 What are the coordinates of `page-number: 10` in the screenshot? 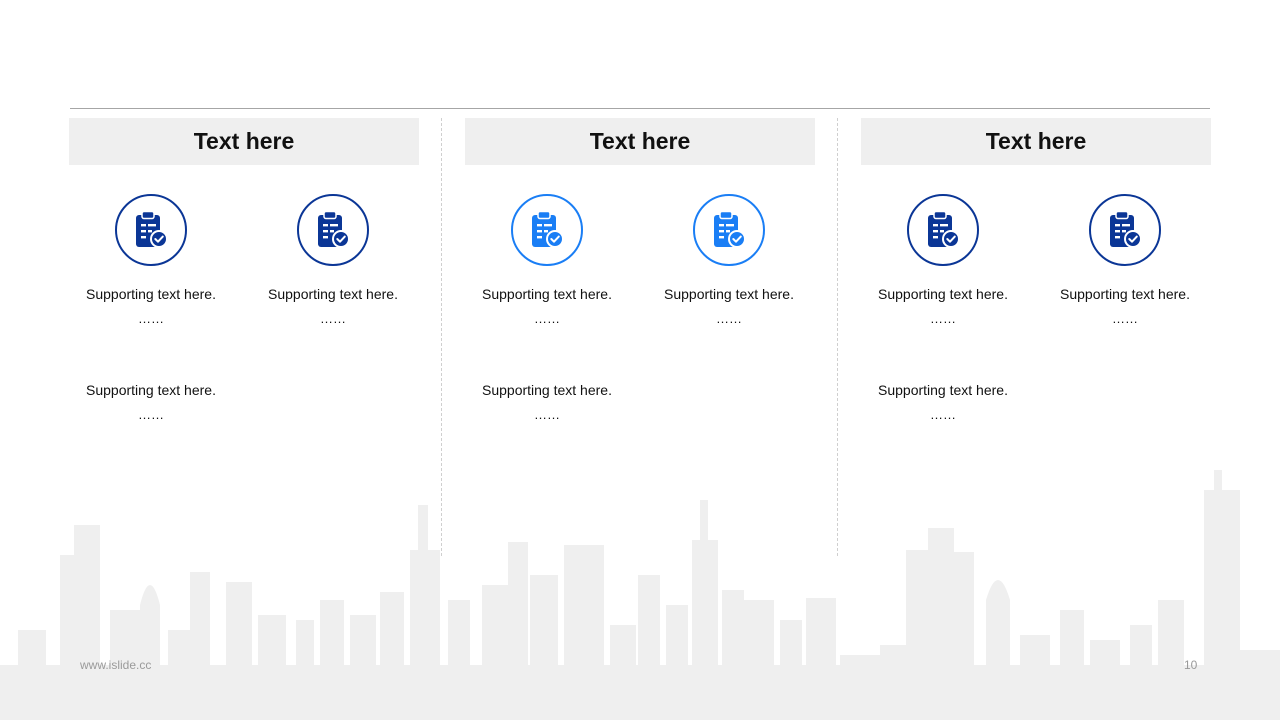 It's located at (1191, 665).